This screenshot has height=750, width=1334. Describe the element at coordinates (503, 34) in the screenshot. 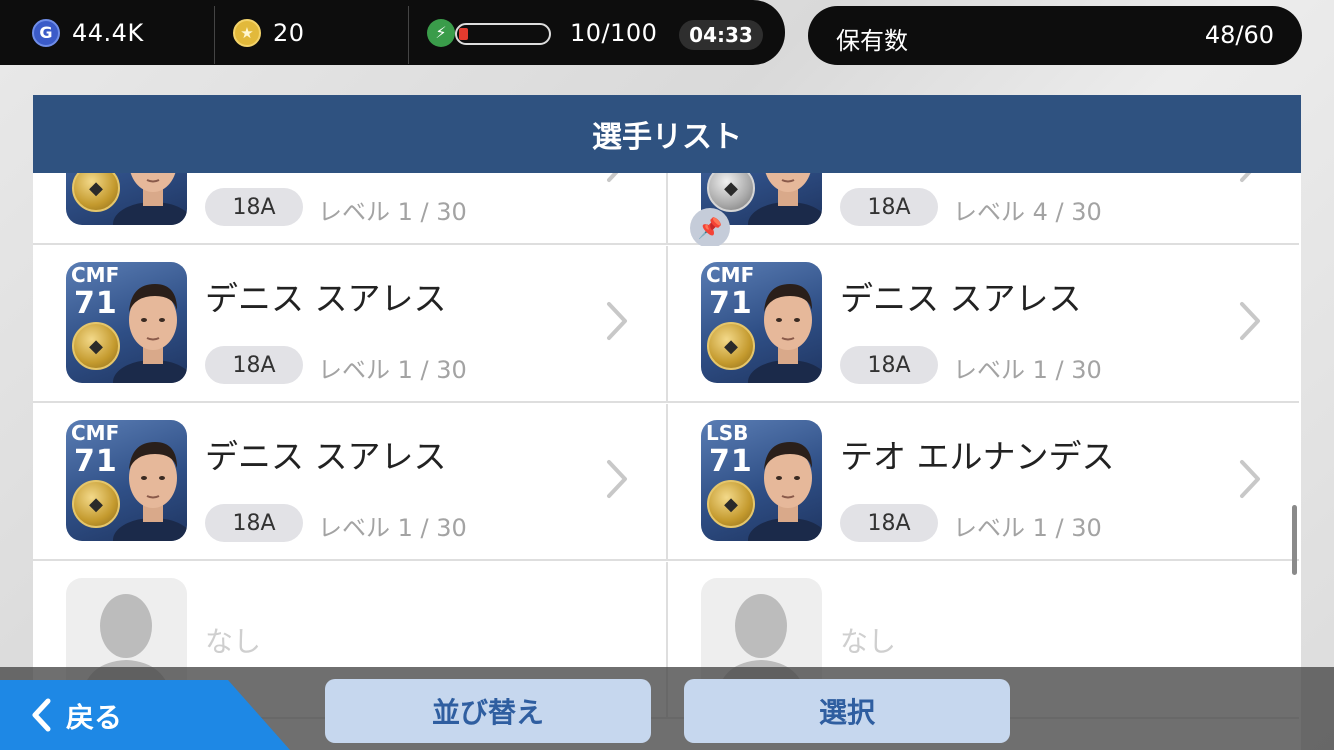

I see `energy-bar` at that location.